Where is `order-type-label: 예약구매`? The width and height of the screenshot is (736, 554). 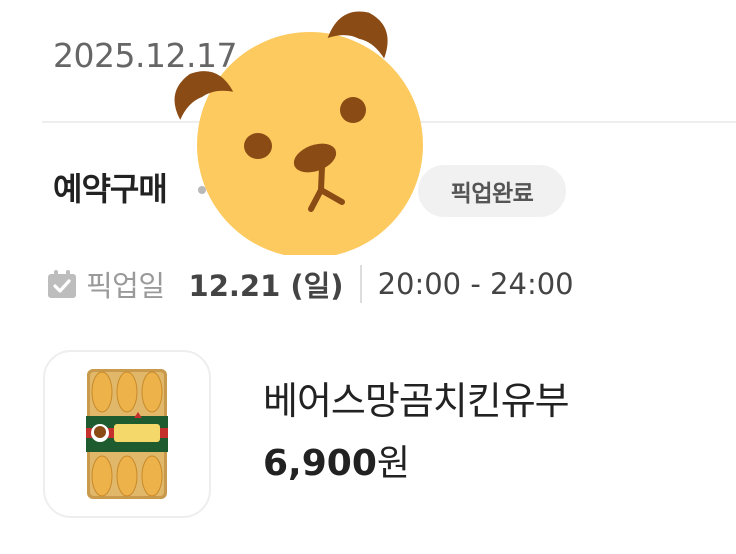 order-type-label: 예약구매 is located at coordinates (110, 189).